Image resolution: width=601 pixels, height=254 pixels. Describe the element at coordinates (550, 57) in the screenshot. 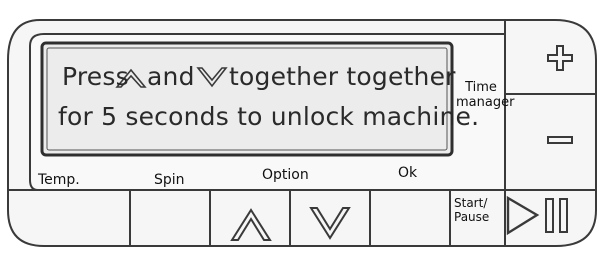

I see `plus-button` at that location.